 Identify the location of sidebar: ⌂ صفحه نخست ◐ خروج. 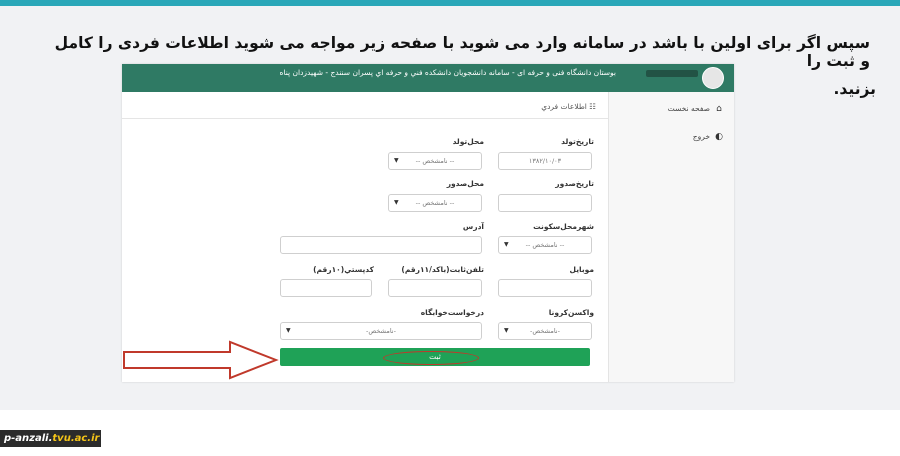
(671, 237).